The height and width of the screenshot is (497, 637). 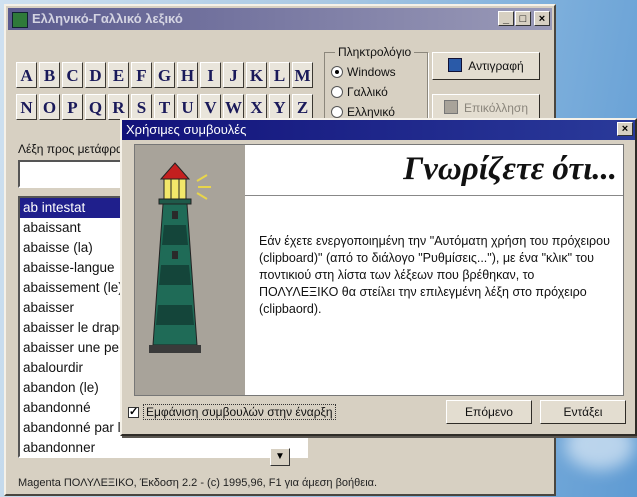 What do you see at coordinates (73, 174) in the screenshot?
I see `word-input` at bounding box center [73, 174].